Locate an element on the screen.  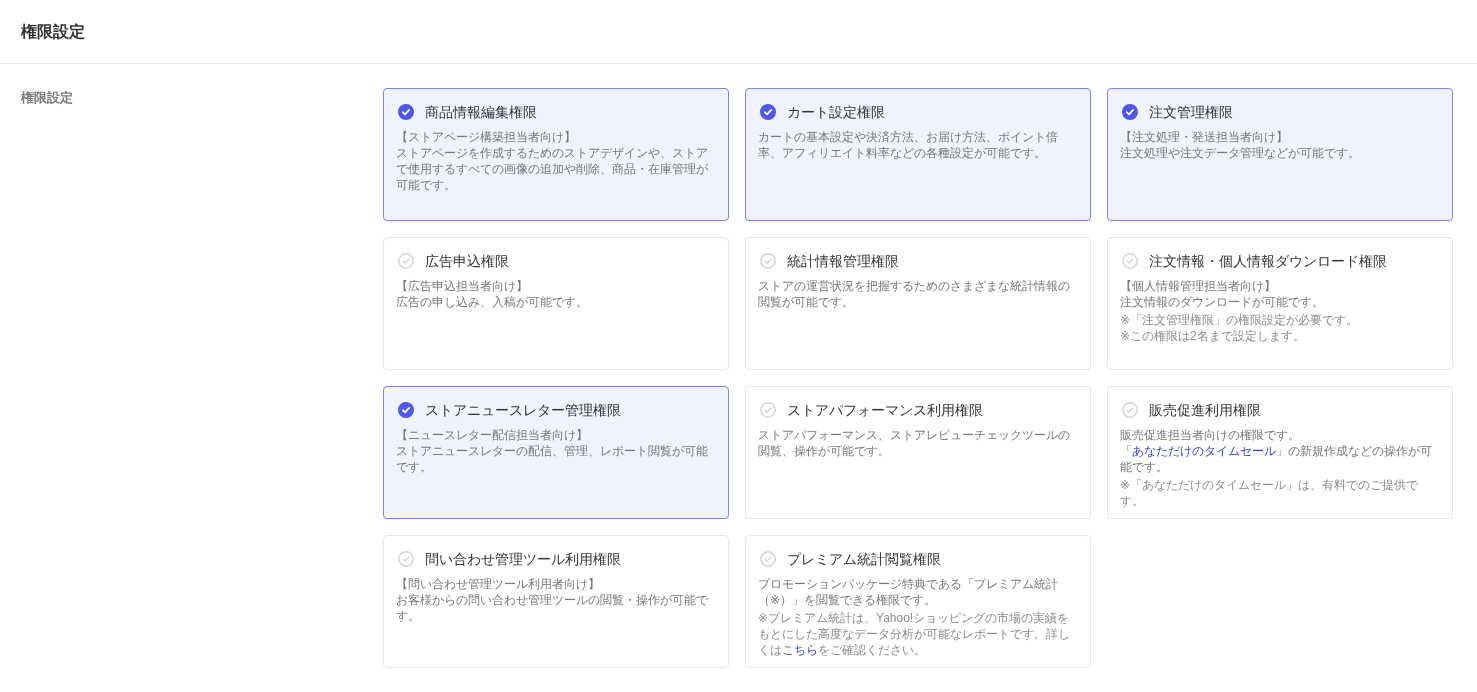
permission-card: 広告申込権限 【広告申込担当者向け】 広告の申し込み、入稿が可能です。 is located at coordinates (556, 303).